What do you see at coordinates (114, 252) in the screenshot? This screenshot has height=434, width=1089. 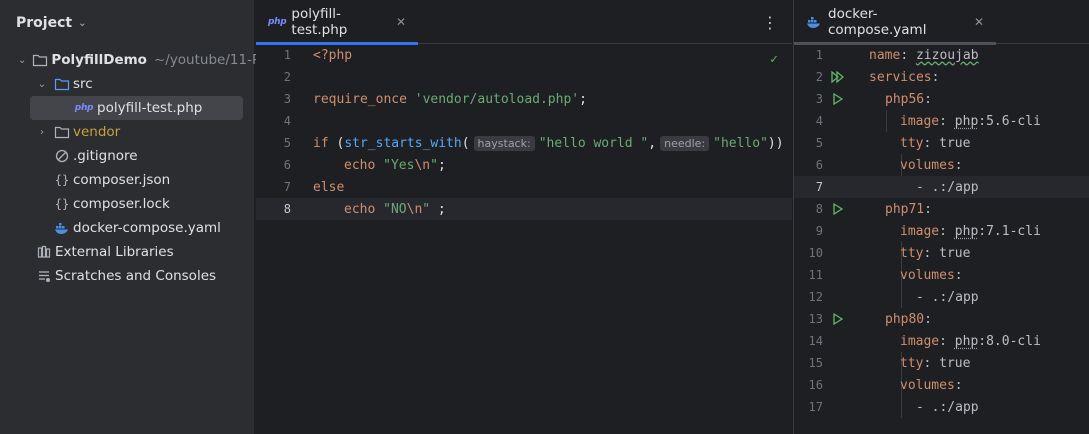 I see `tree-item-label: External Libraries` at bounding box center [114, 252].